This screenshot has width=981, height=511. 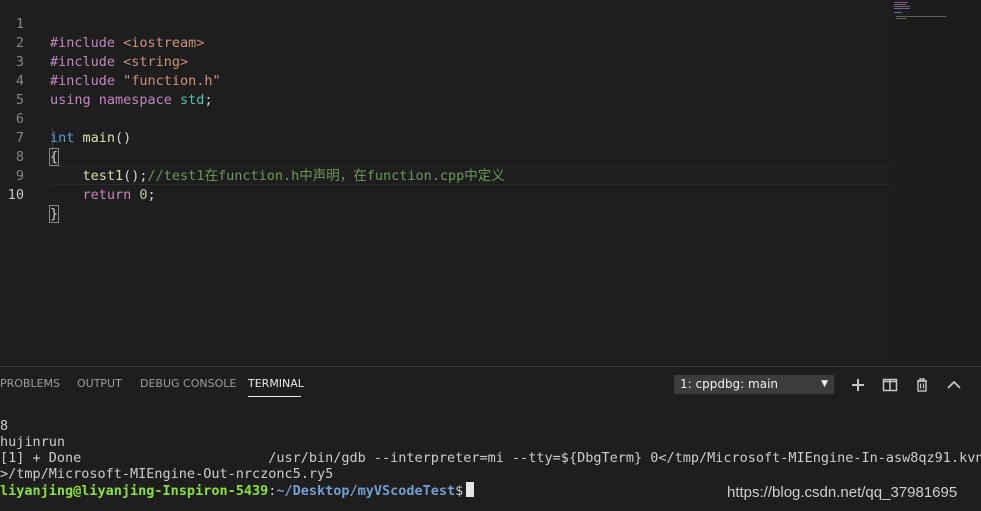 I want to click on namespace-name: std, so click(x=192, y=100).